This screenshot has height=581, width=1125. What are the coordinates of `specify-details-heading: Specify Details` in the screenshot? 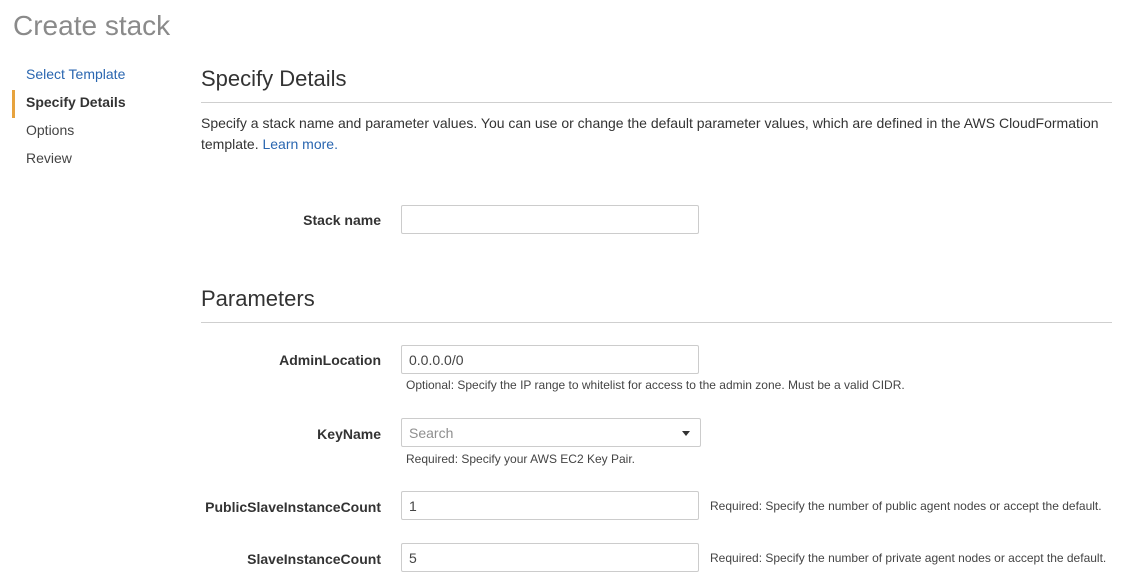 It's located at (274, 78).